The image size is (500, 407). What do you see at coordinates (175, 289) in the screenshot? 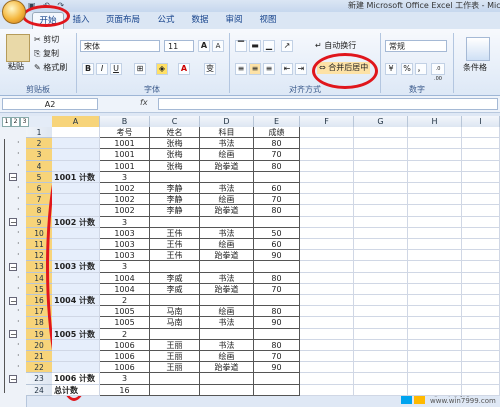
I see `cell-c: 李威` at bounding box center [175, 289].